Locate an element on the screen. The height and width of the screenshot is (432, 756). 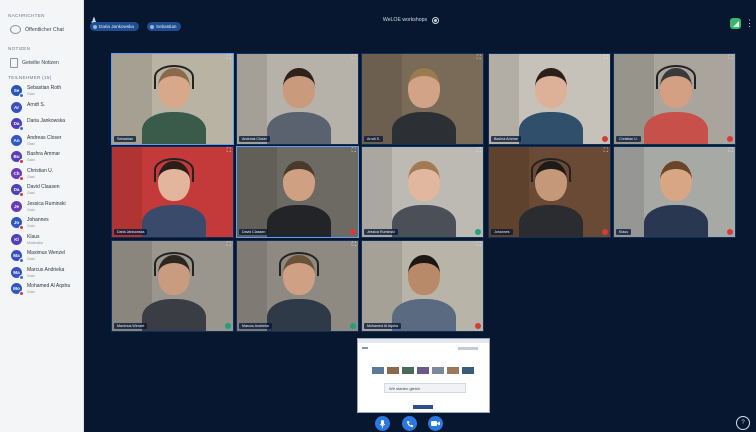
avatar: Mo is located at coordinates (17, 289).